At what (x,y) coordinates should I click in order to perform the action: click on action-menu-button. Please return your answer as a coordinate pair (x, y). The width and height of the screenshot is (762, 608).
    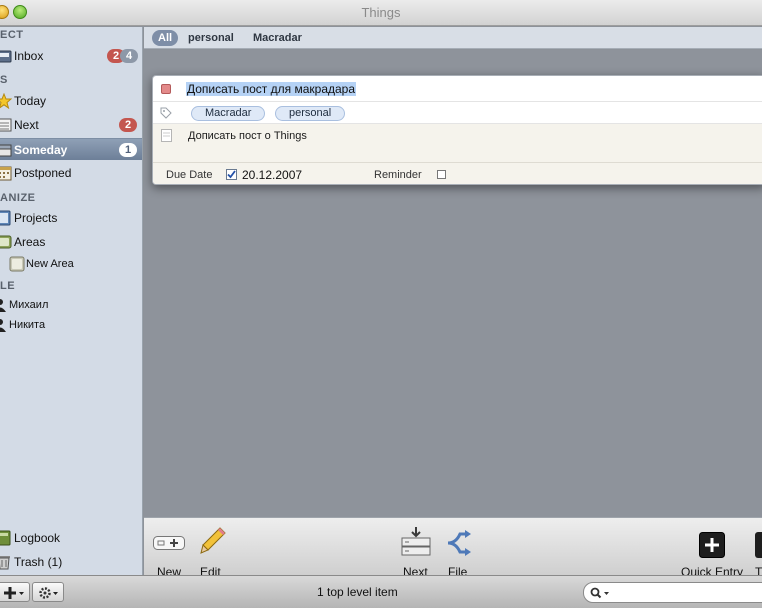
    Looking at the image, I should click on (48, 592).